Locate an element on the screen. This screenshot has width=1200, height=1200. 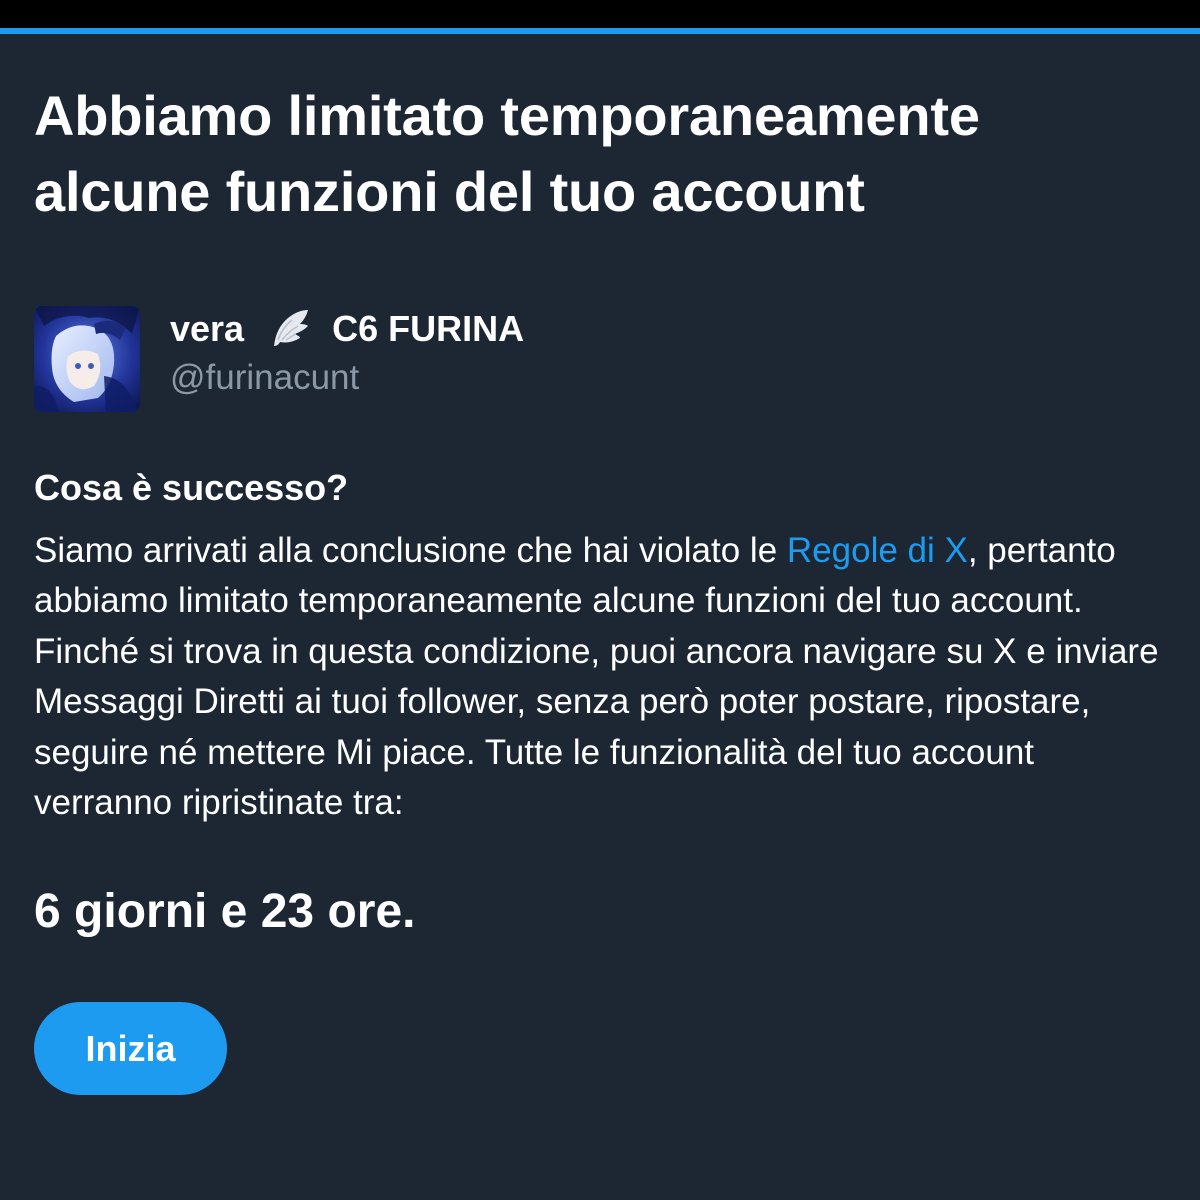
display-name: vera C6 FURINA is located at coordinates (347, 329).